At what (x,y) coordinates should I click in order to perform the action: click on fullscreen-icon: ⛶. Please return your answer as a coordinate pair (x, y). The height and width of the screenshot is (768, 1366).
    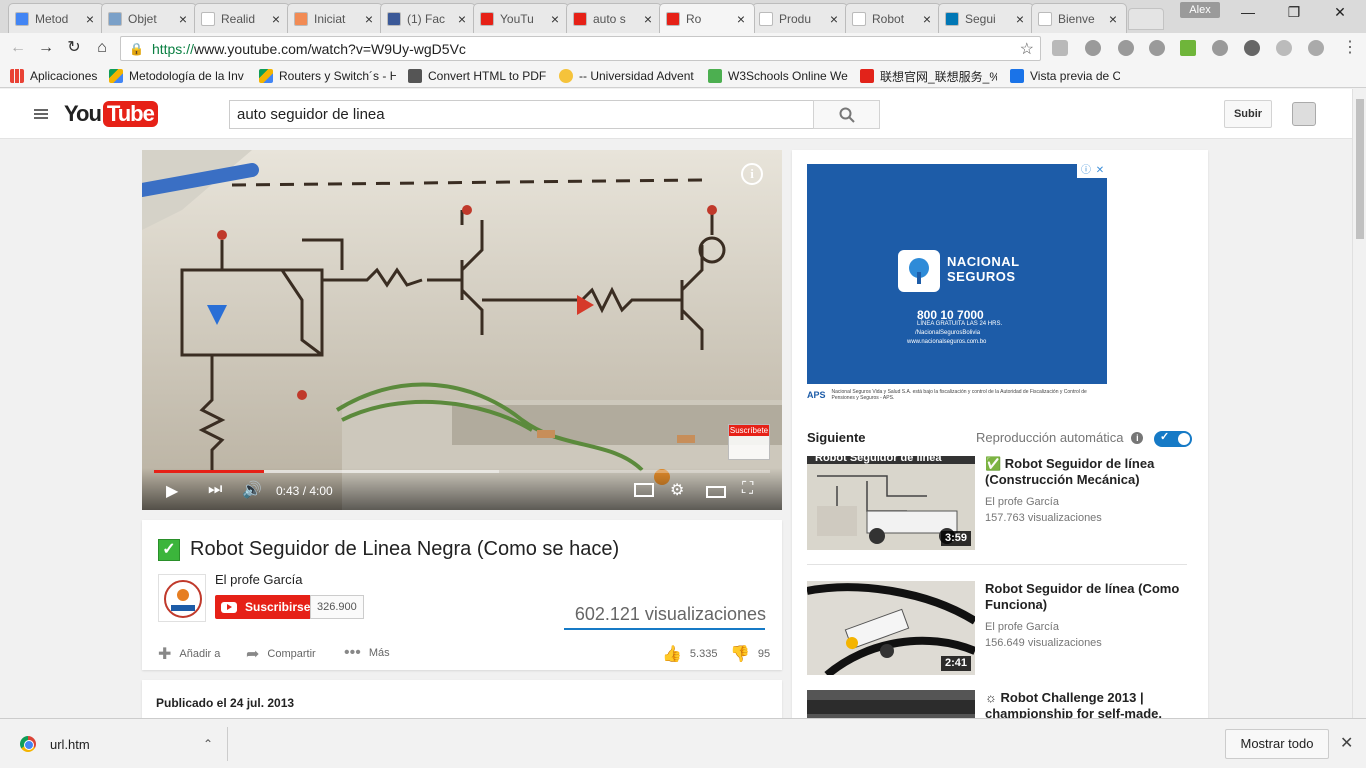
    Looking at the image, I should click on (747, 489).